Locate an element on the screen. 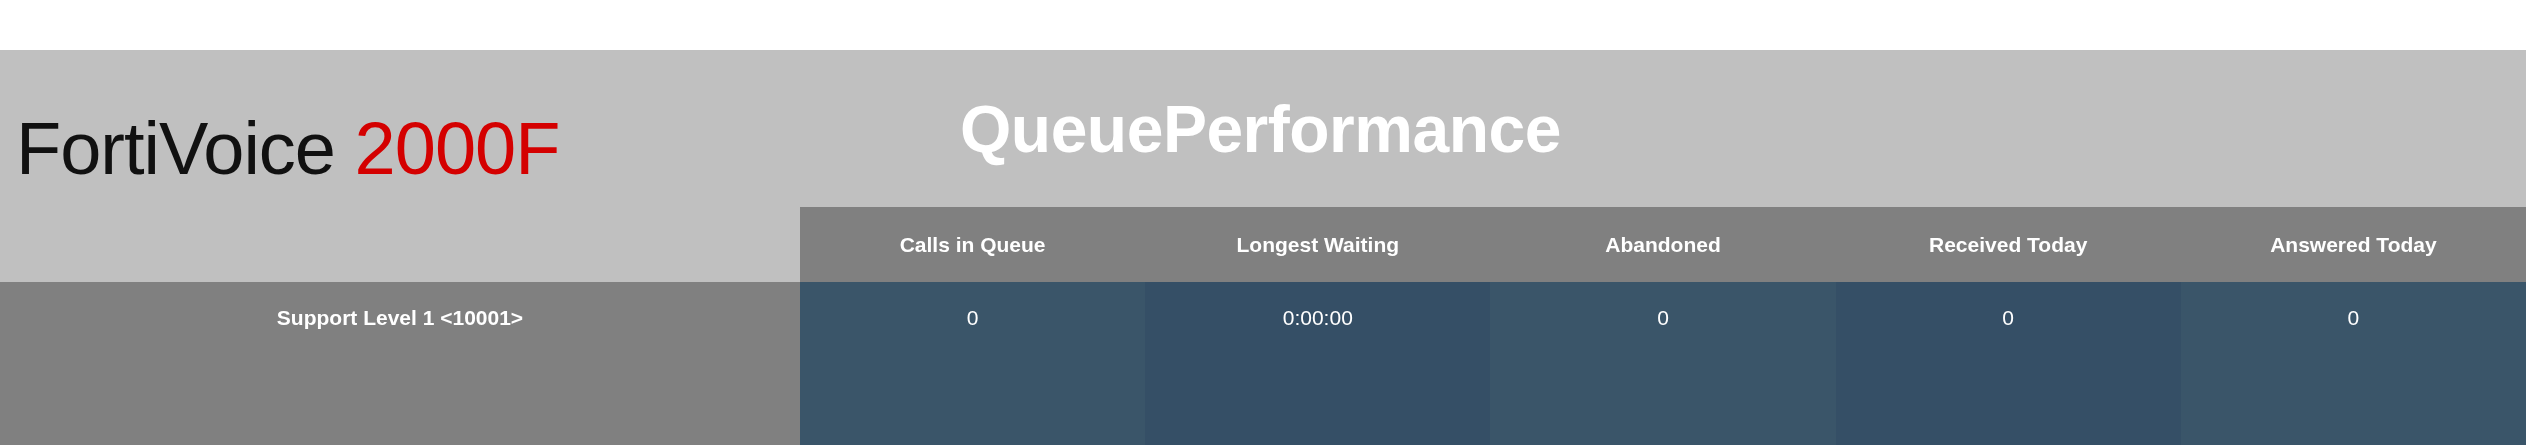 The height and width of the screenshot is (445, 2526). table-cell-text: 0:00:00 is located at coordinates (1317, 318).